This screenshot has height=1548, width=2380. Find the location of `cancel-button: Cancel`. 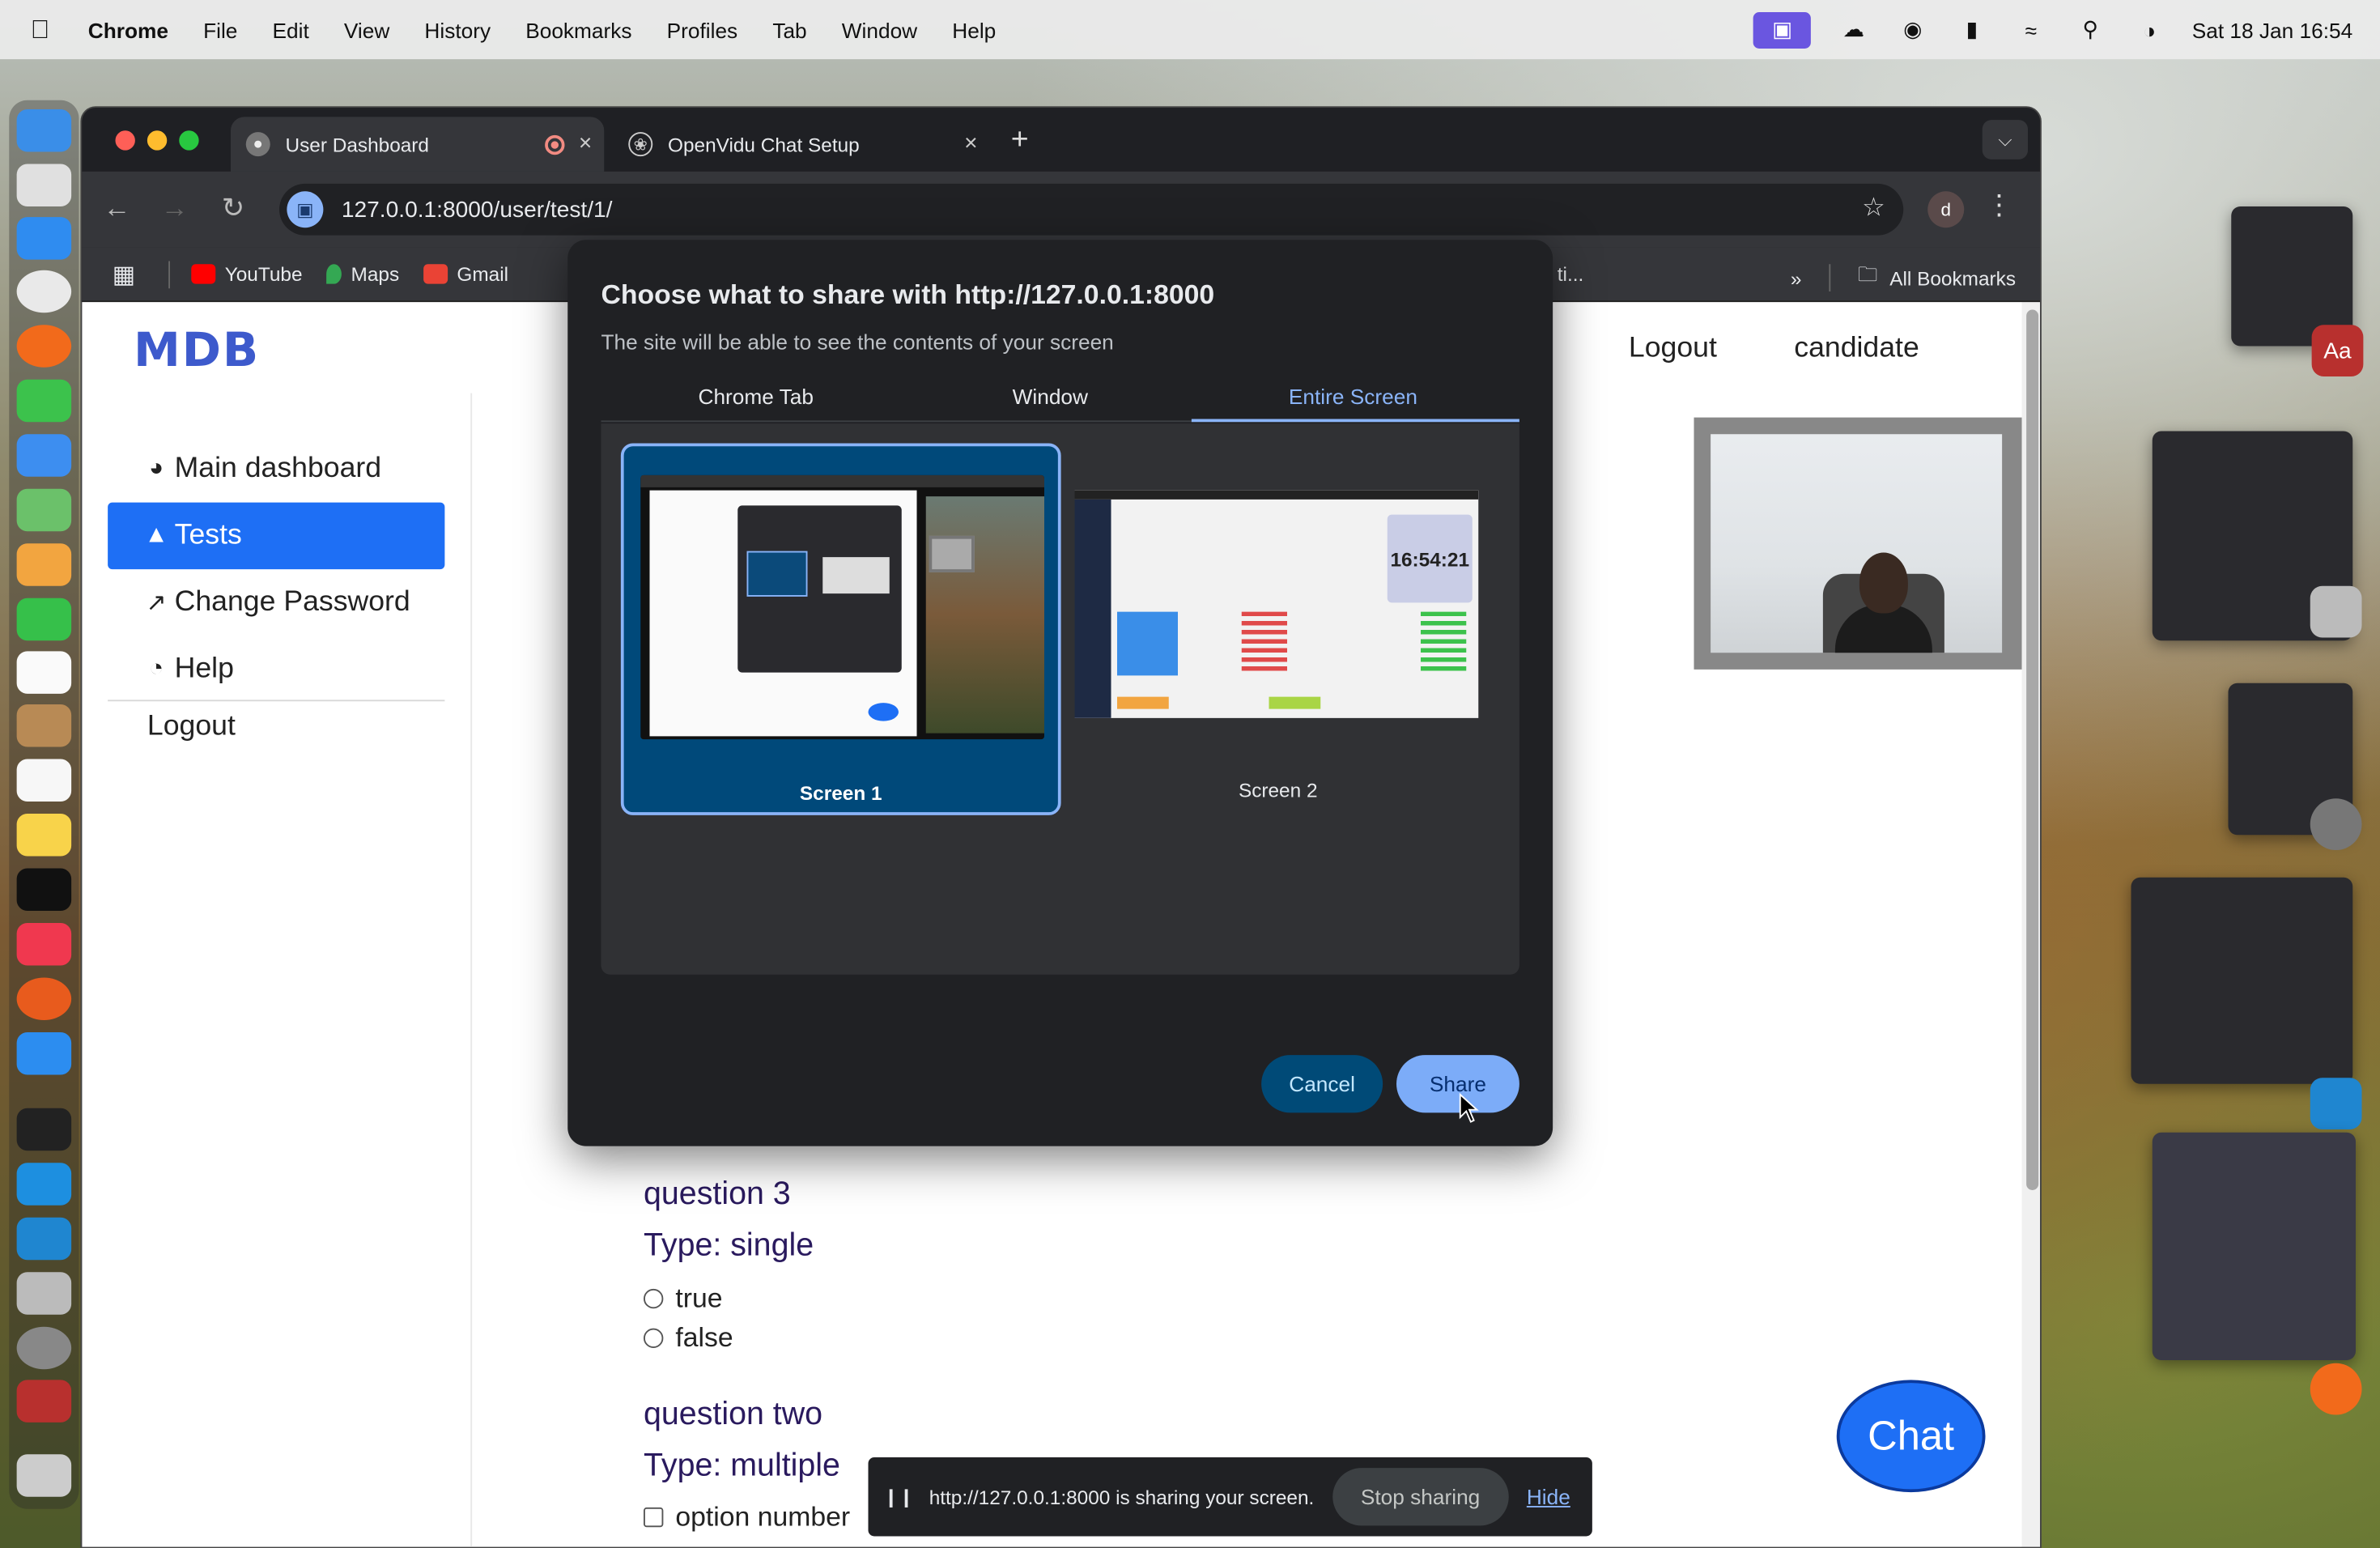

cancel-button: Cancel is located at coordinates (1322, 1084).